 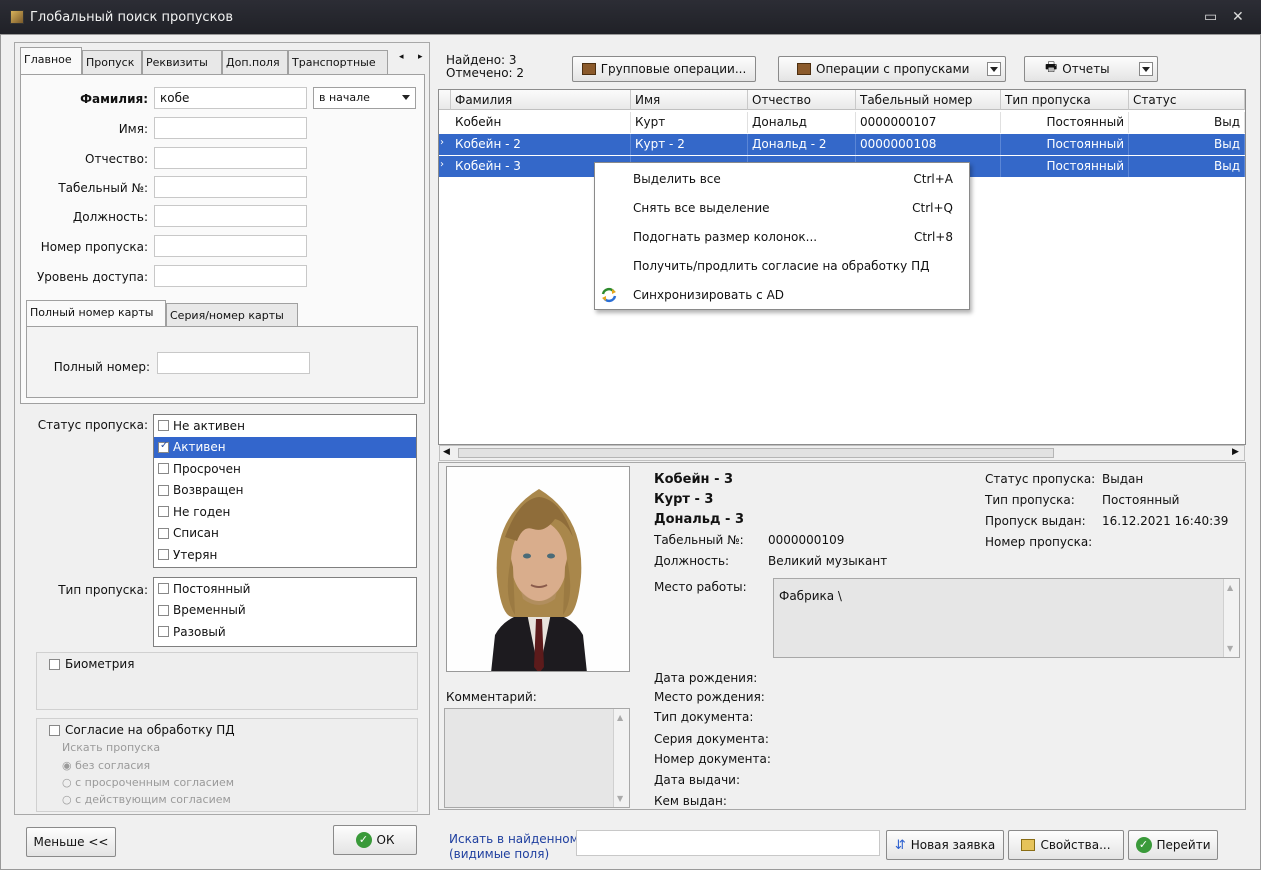 I want to click on scroll-thumb, so click(x=756, y=453).